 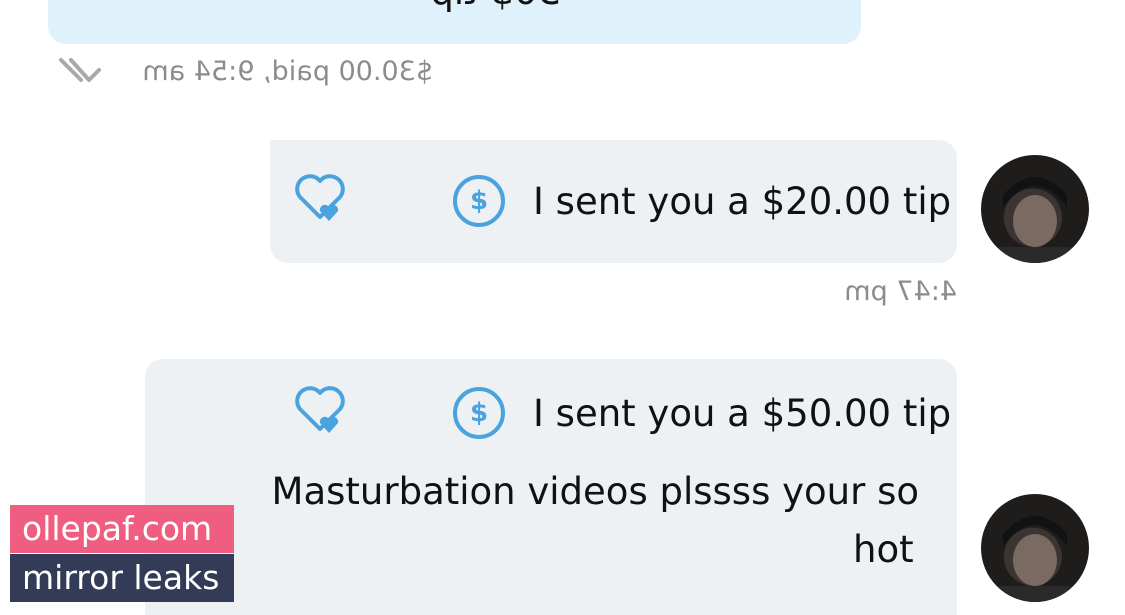 I want to click on double-check-icon, so click(x=80, y=70).